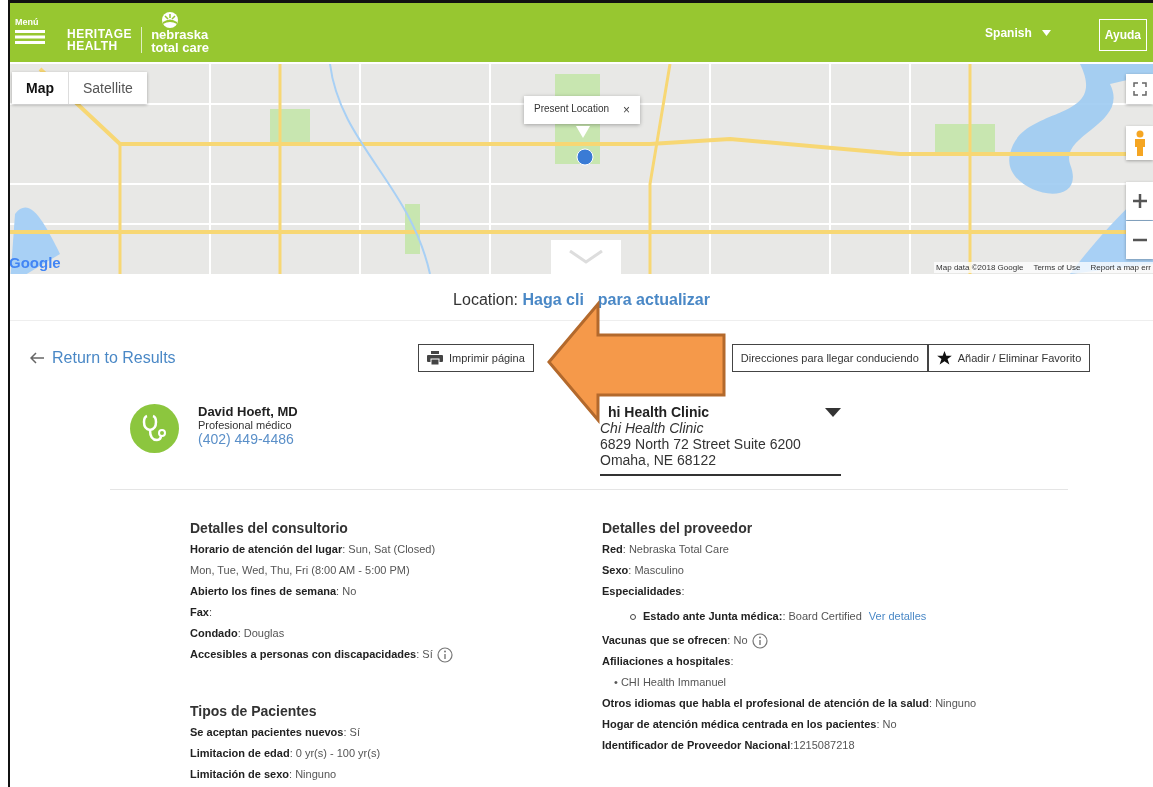 The image size is (1153, 787). I want to click on plus-icon, so click(1139, 201).